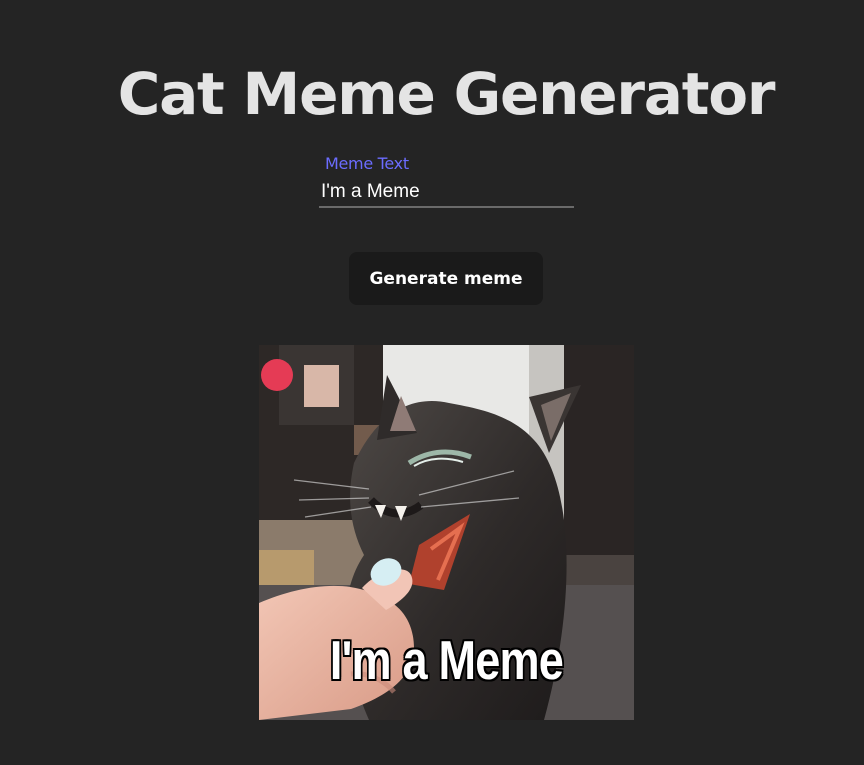  I want to click on meme-caption: I'm a Meme, so click(446, 660).